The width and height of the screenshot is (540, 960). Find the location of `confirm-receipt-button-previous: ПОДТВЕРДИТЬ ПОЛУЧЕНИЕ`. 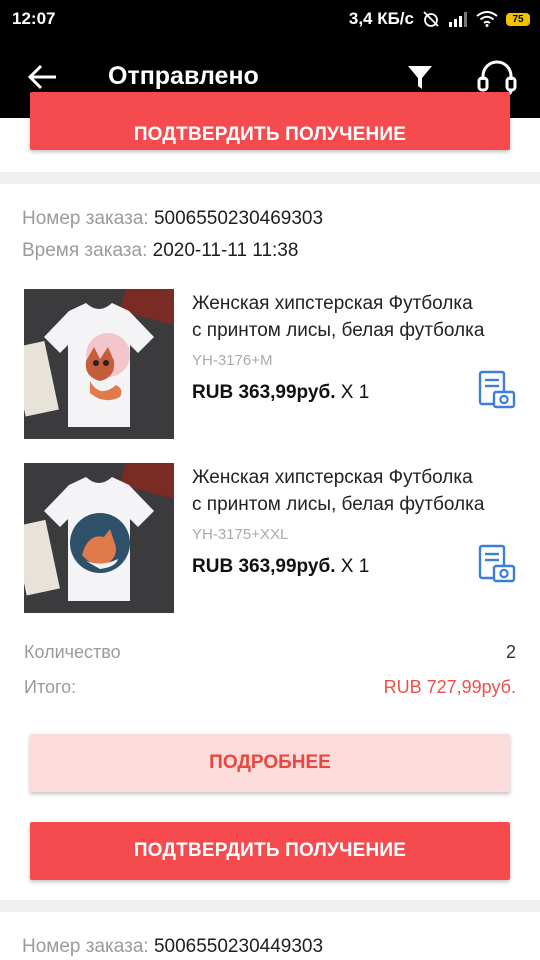

confirm-receipt-button-previous: ПОДТВЕРДИТЬ ПОЛУЧЕНИЕ is located at coordinates (270, 121).